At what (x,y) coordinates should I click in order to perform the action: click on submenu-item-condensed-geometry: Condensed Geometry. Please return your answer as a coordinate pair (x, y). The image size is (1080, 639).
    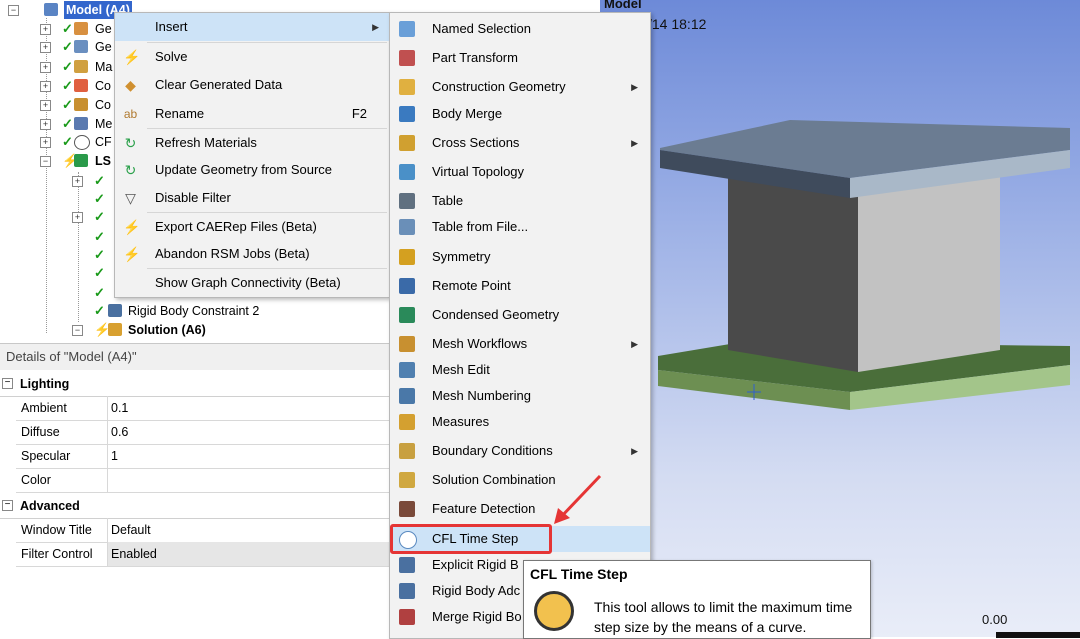
    Looking at the image, I should click on (520, 315).